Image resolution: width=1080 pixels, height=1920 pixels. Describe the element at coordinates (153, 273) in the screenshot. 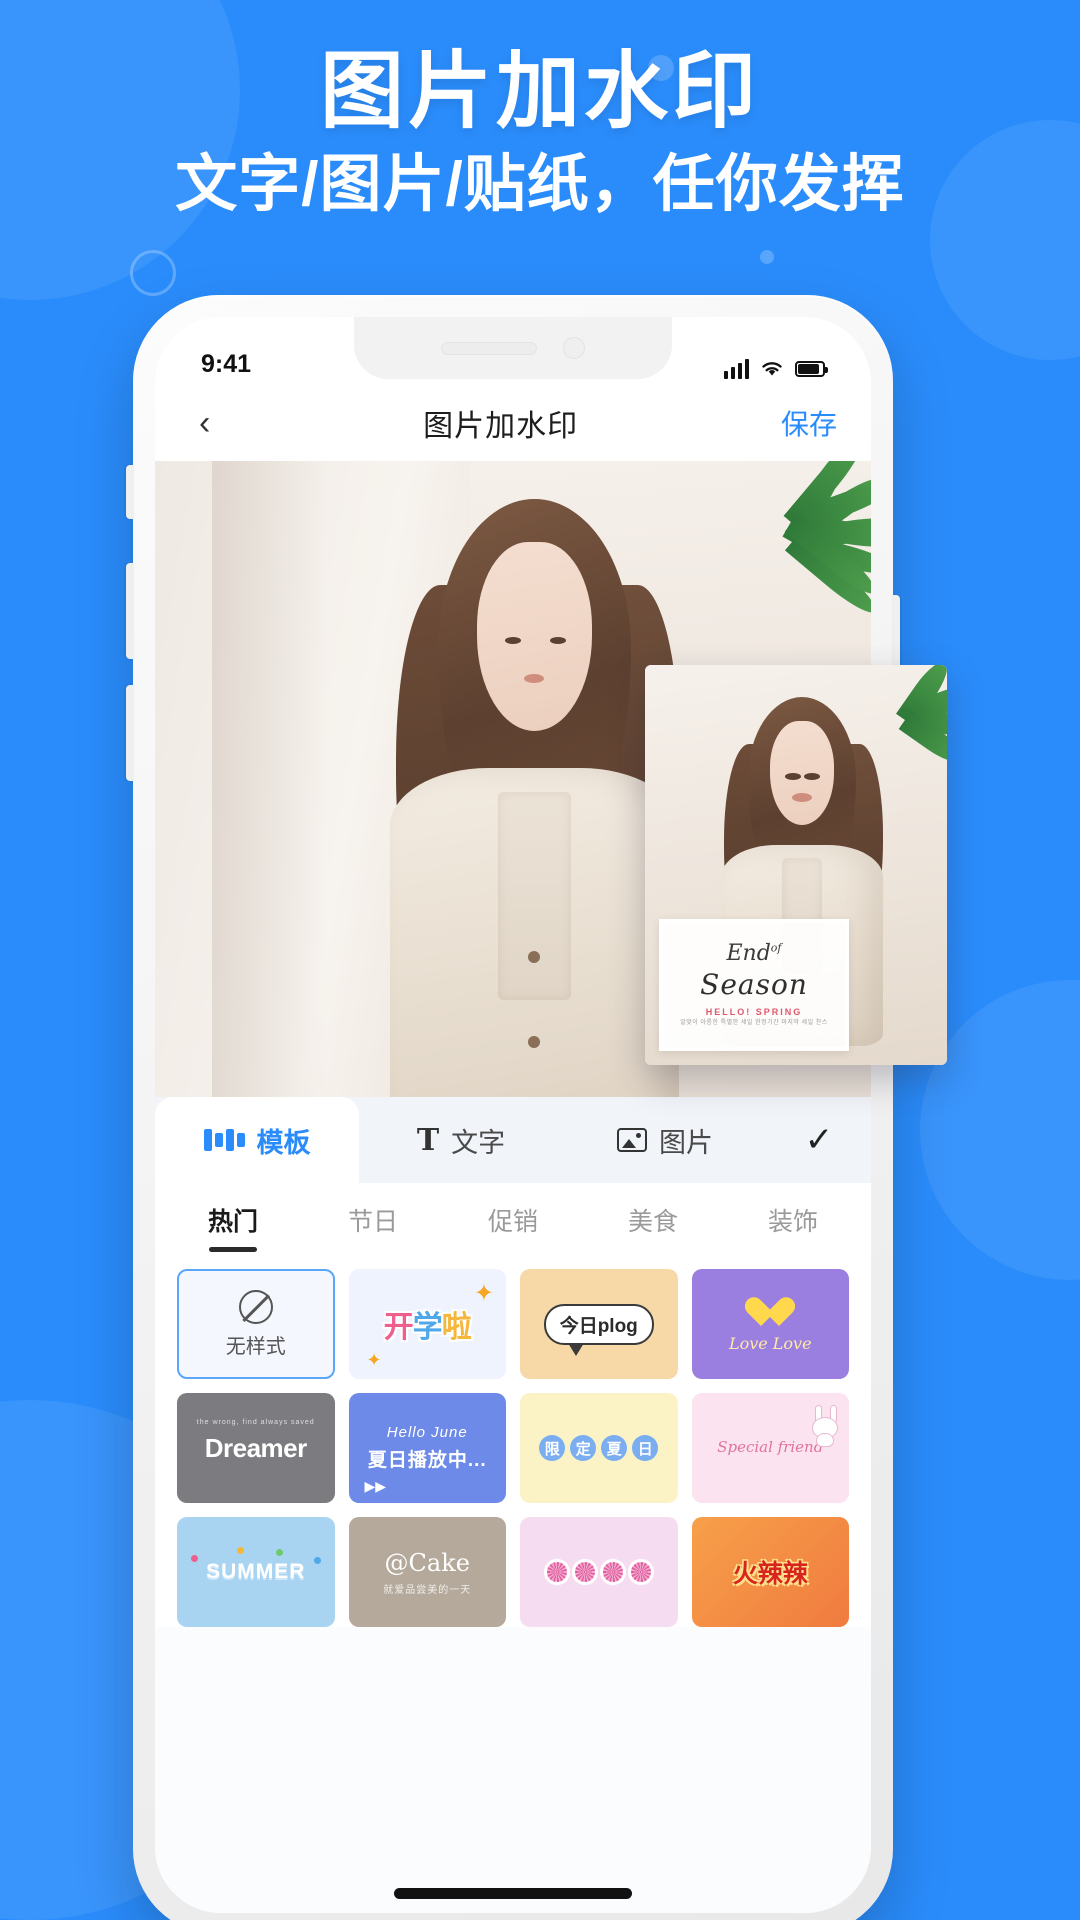

I see `decorative-ring` at that location.